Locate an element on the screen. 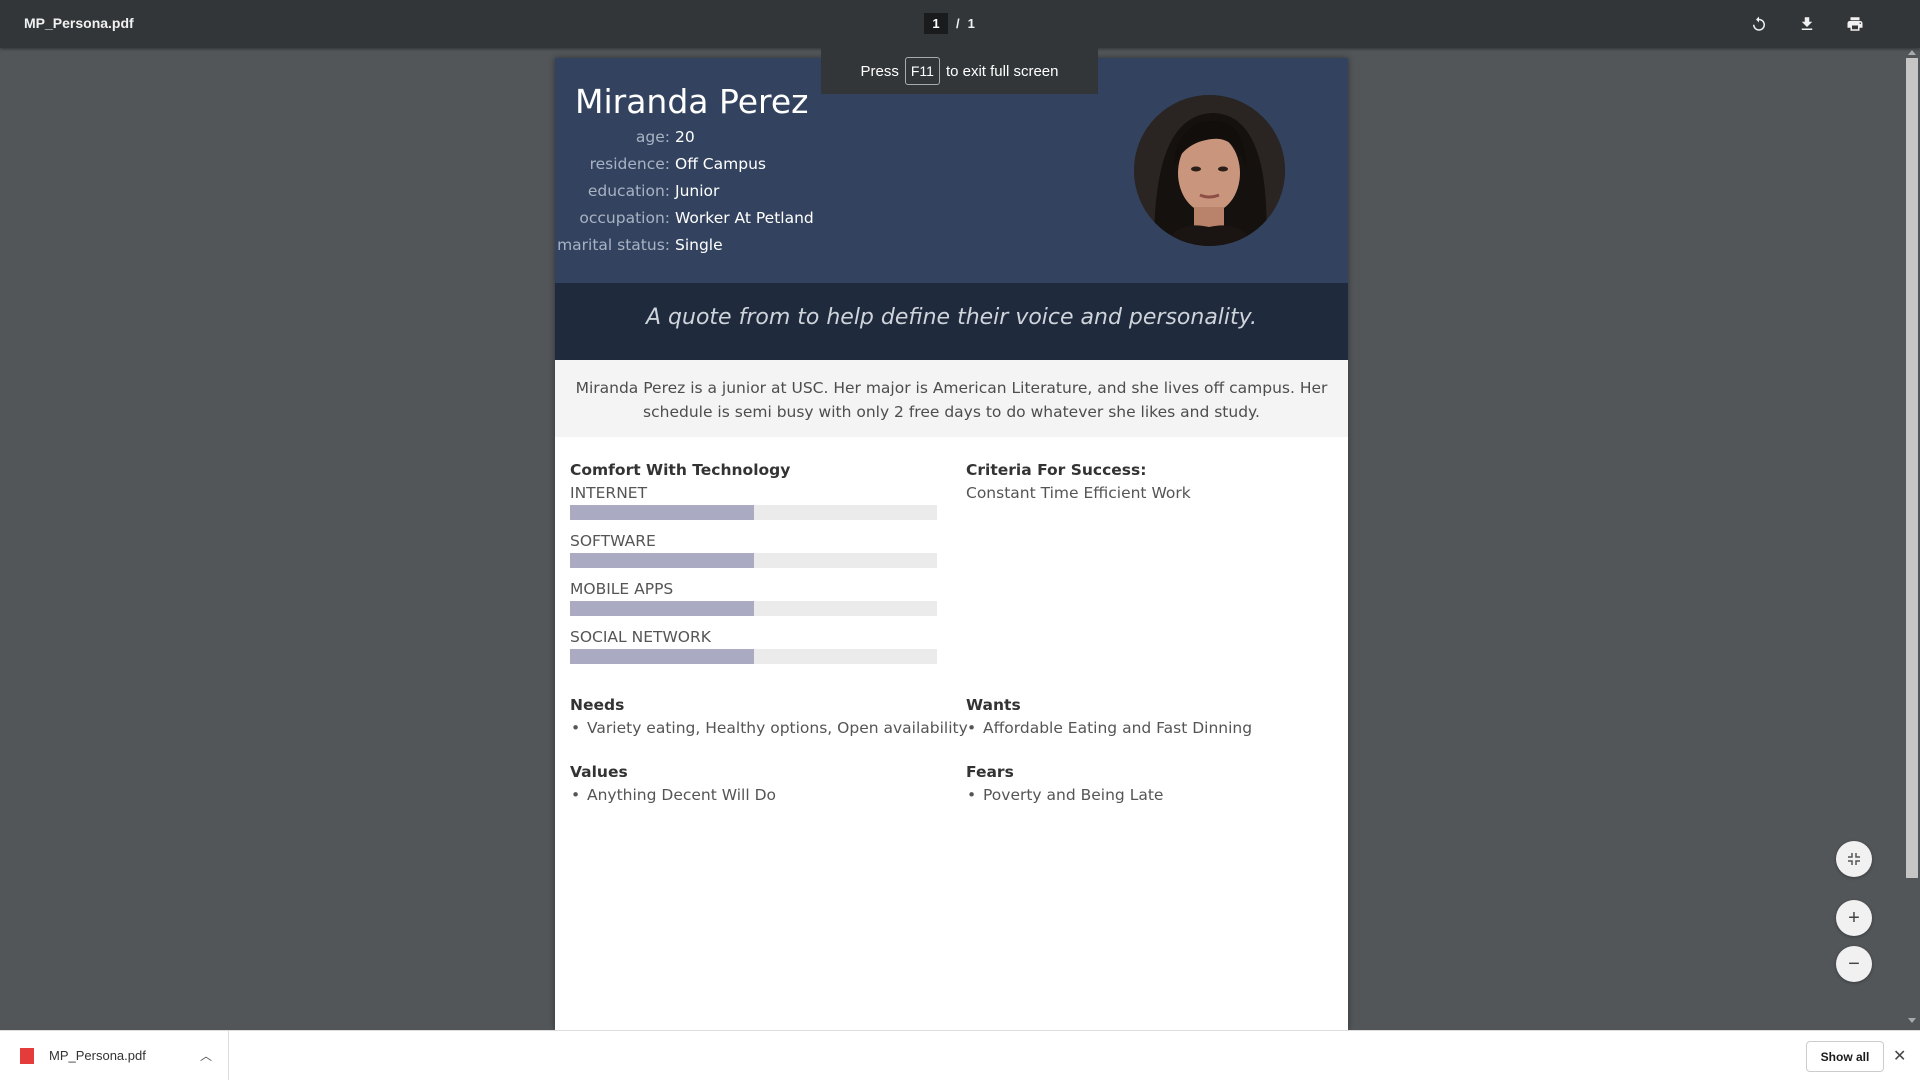 The width and height of the screenshot is (1920, 1080). attr-value: Single is located at coordinates (699, 245).